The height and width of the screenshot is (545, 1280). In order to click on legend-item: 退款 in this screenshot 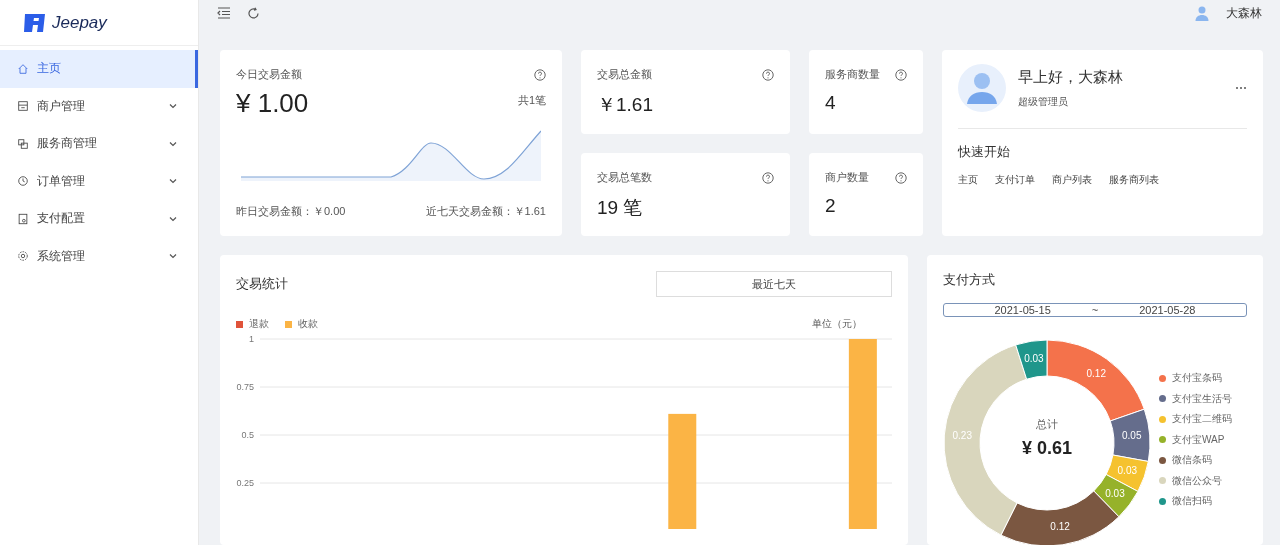, I will do `click(252, 324)`.